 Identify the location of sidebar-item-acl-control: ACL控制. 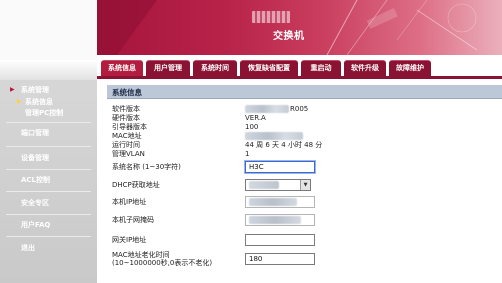
(48, 180).